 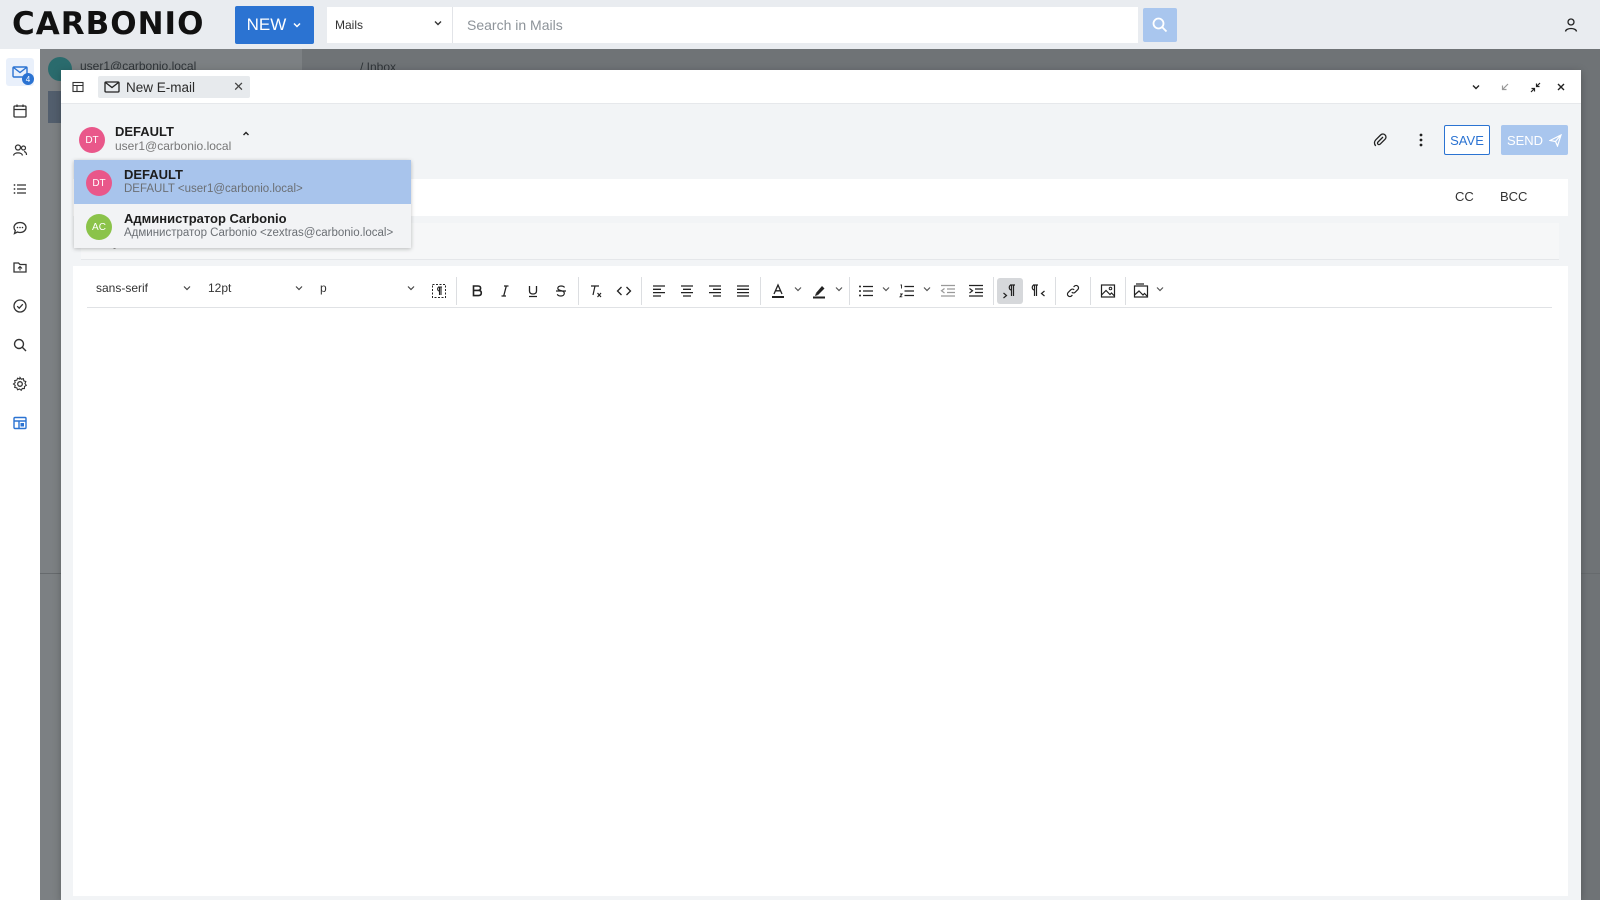 I want to click on search-button, so click(x=1160, y=25).